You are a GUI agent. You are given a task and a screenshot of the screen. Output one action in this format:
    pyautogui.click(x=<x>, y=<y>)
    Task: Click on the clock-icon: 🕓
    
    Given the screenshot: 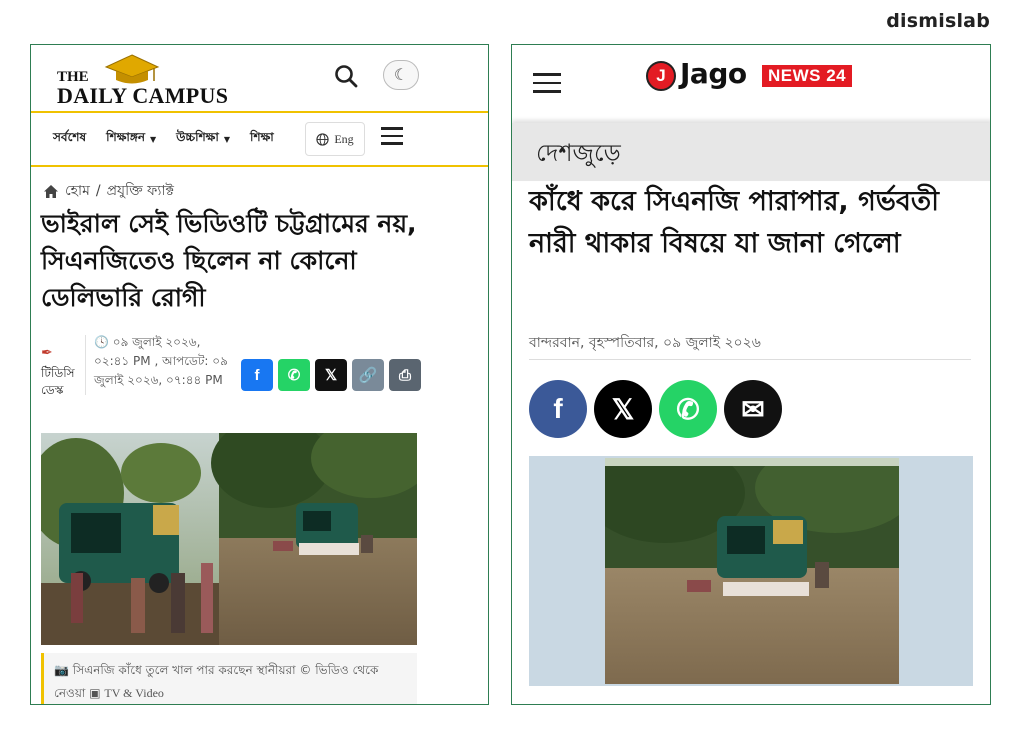 What is the action you would take?
    pyautogui.click(x=103, y=342)
    